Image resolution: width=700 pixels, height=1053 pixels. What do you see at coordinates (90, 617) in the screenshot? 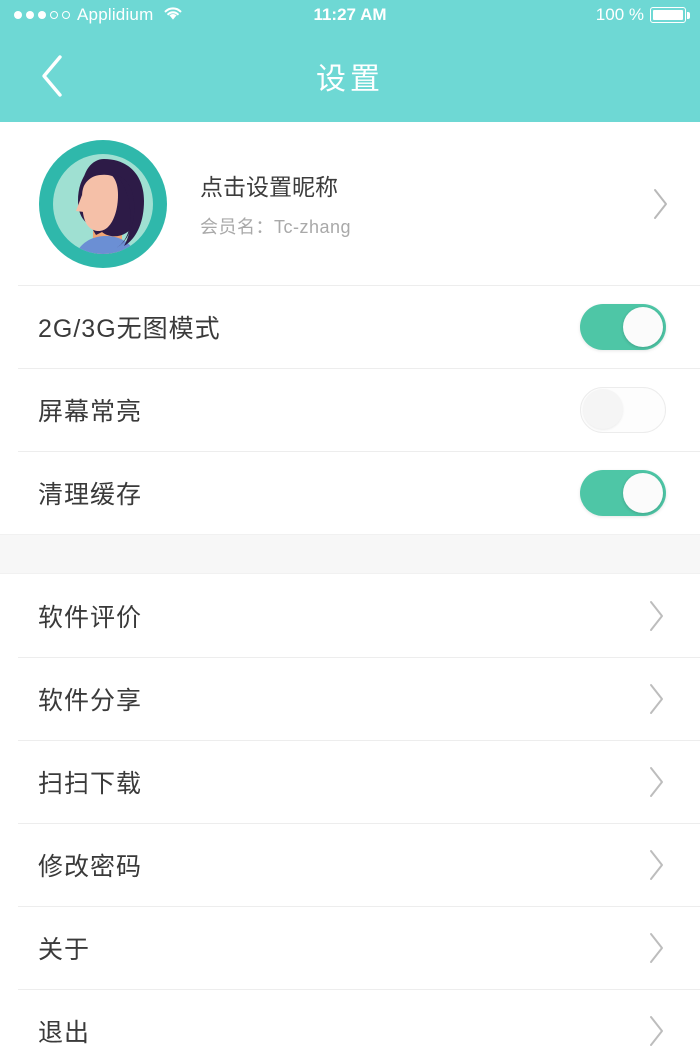
I see `menu-item-label: 软件评价` at bounding box center [90, 617].